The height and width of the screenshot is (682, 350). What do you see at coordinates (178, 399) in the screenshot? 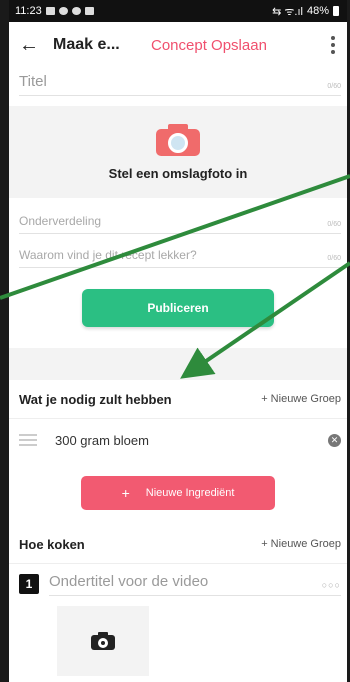
I see `ingredients-header: Wat je nodig zult hebben + Nieuwe Groep` at bounding box center [178, 399].